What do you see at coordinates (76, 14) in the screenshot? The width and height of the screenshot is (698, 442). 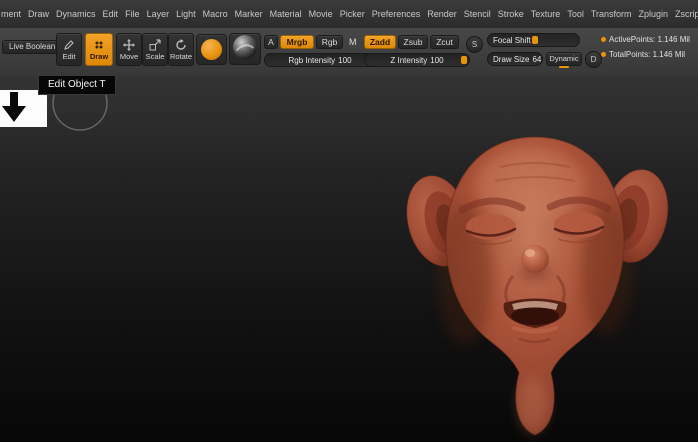 I see `menu-item-dynamics: Dynamics` at bounding box center [76, 14].